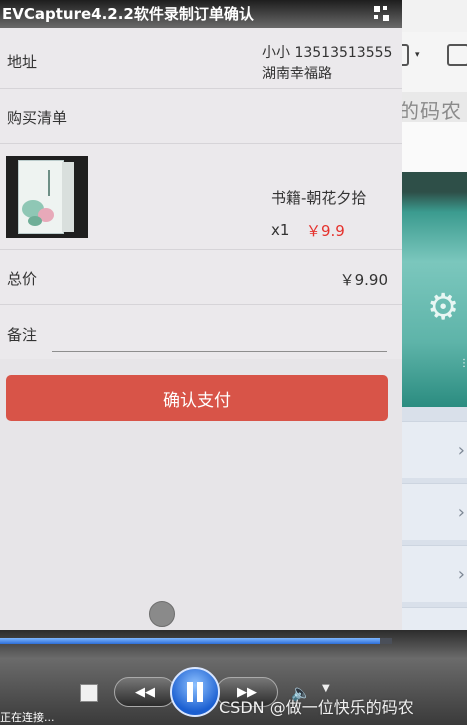  I want to click on menu-dots-icon: ⋮, so click(463, 363).